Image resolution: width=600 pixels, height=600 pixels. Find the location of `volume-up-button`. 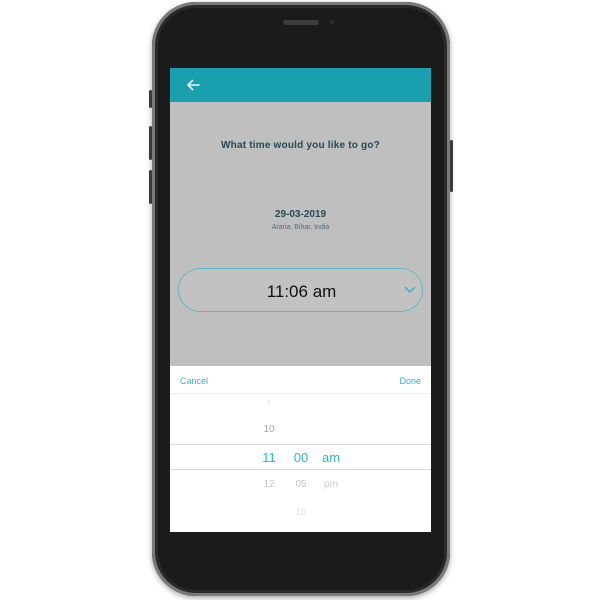

volume-up-button is located at coordinates (150, 143).